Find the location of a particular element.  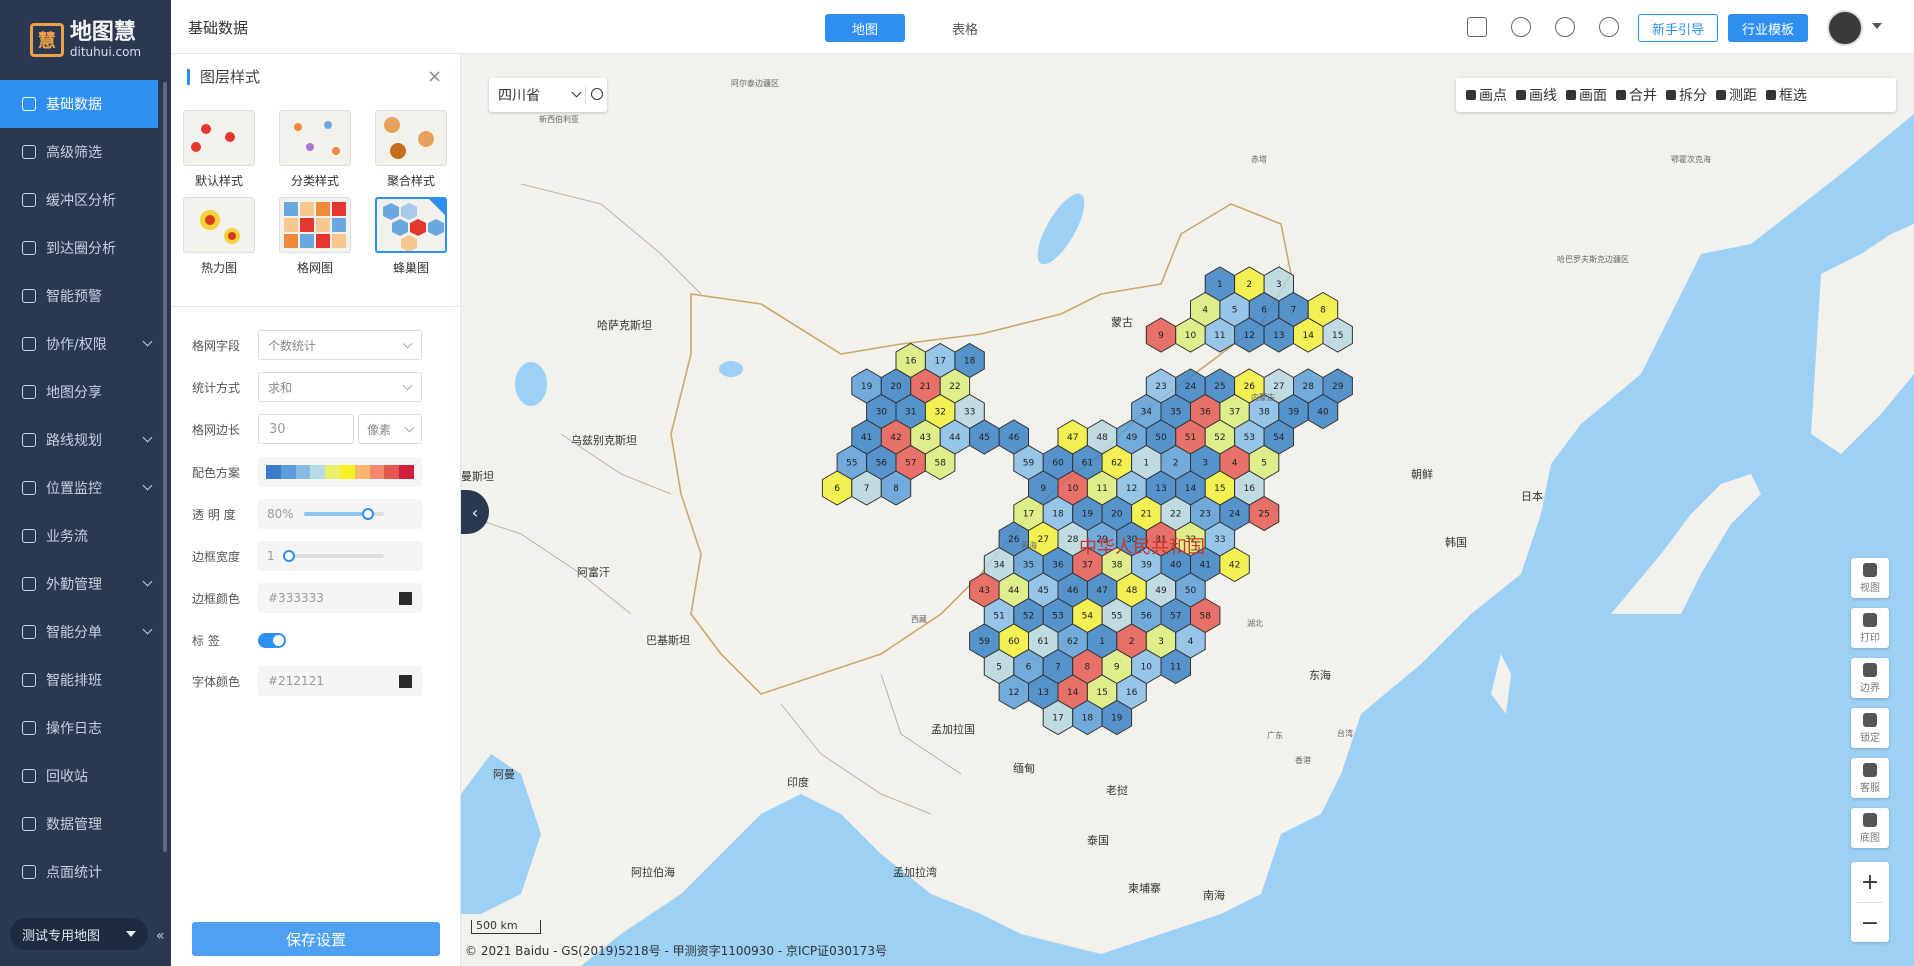

hex-label: 19 is located at coordinates (1117, 719).